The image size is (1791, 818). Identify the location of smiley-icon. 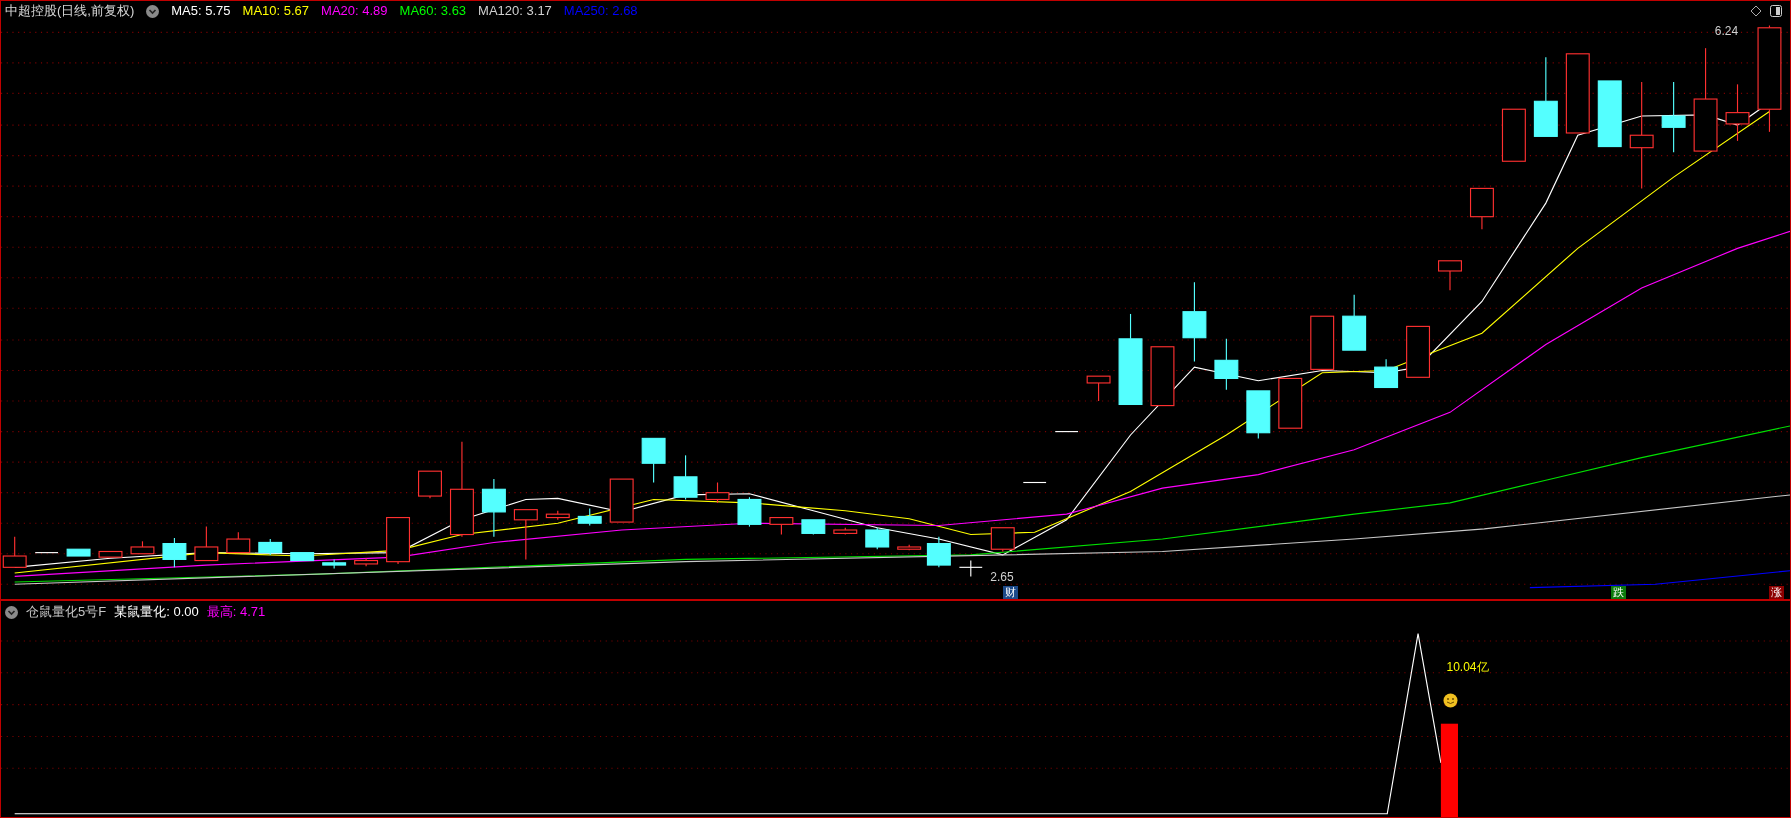
(1450, 700).